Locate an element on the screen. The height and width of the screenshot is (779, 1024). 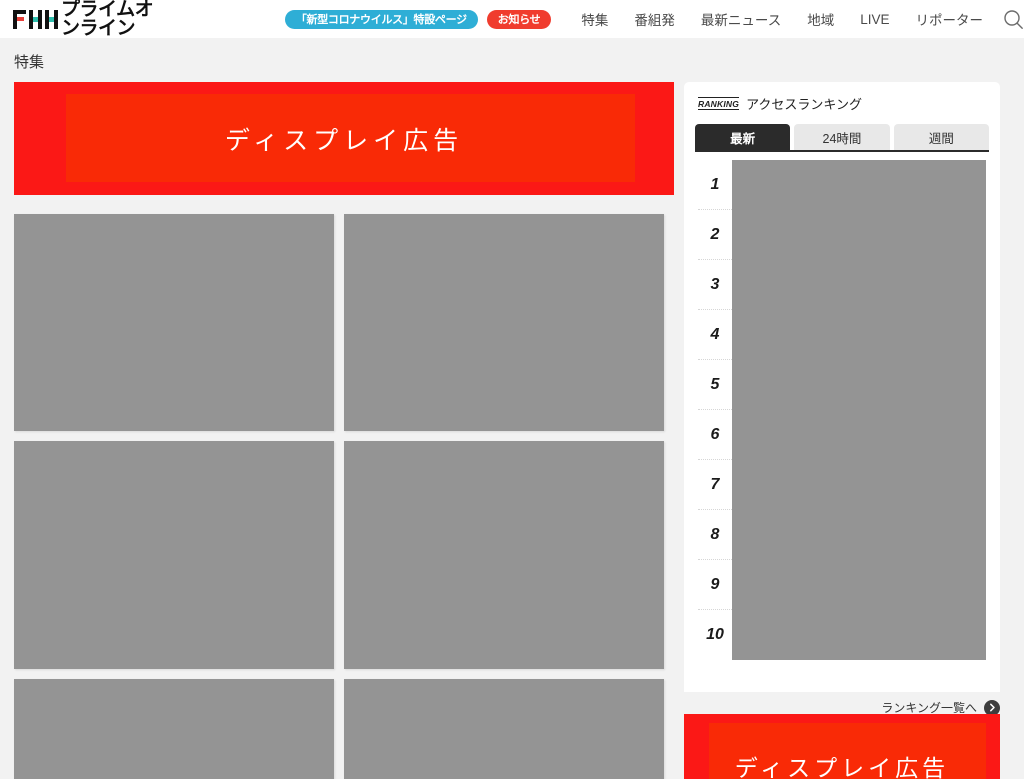
display-ad-bottom-label: ディスプレイ広告 is located at coordinates (842, 766).